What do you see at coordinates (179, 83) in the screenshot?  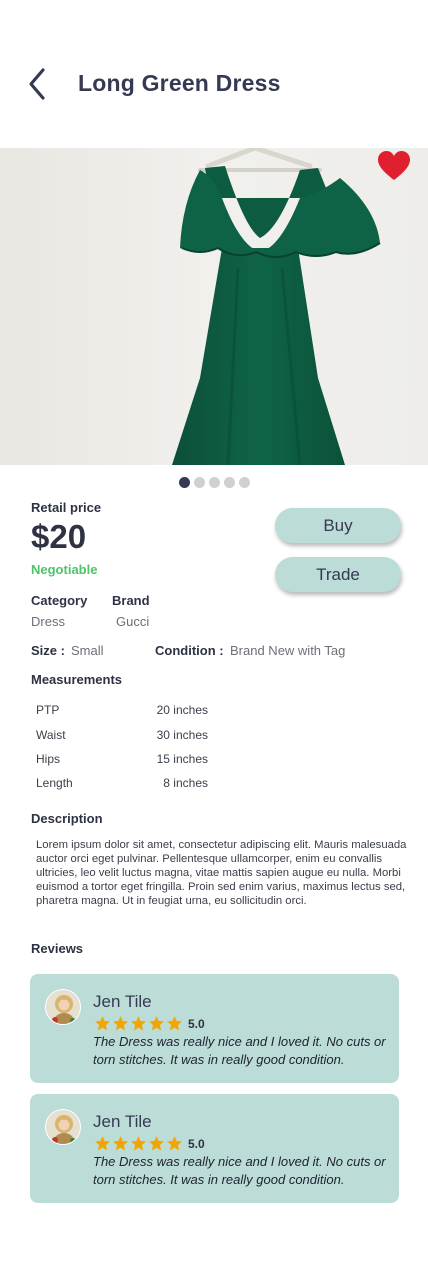 I see `page-title: Long Green Dress` at bounding box center [179, 83].